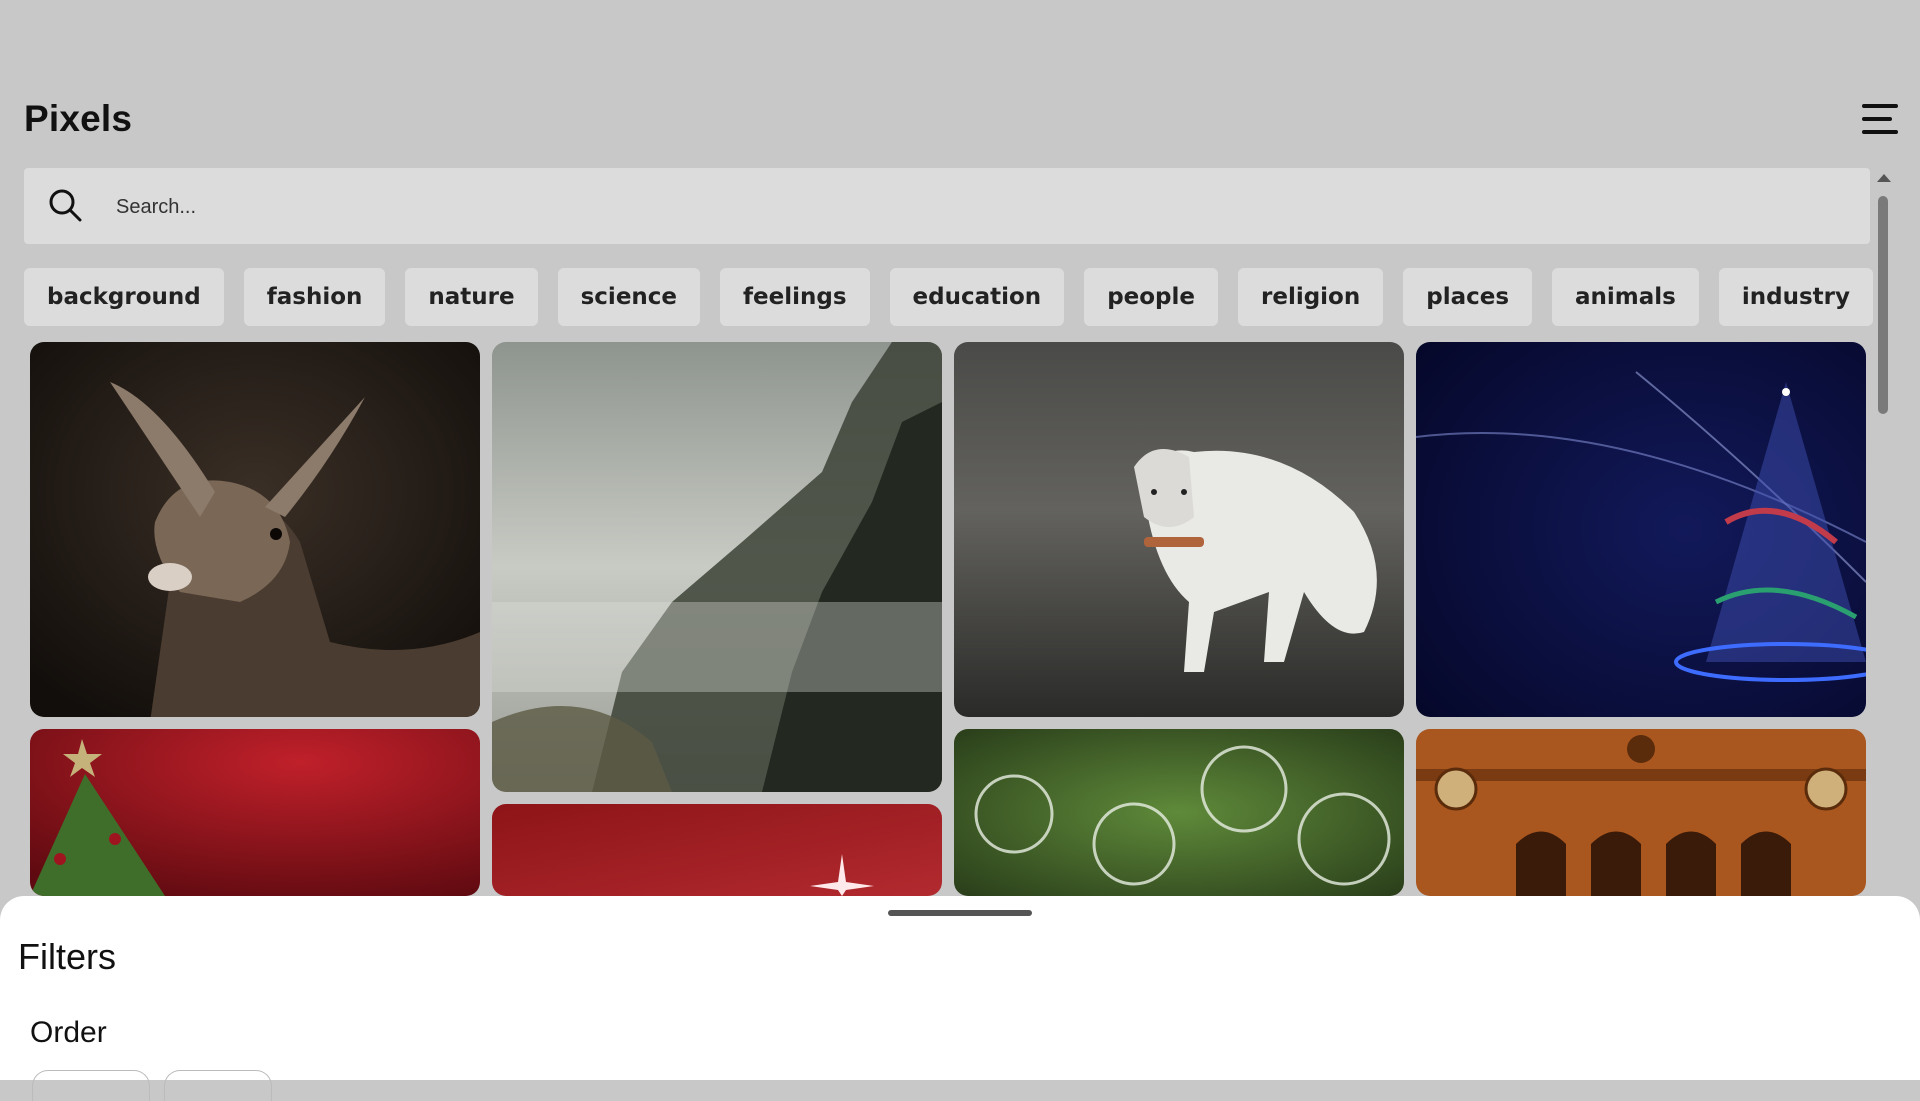 The image size is (1920, 1101). What do you see at coordinates (1625, 297) in the screenshot?
I see `category-chip: animals` at bounding box center [1625, 297].